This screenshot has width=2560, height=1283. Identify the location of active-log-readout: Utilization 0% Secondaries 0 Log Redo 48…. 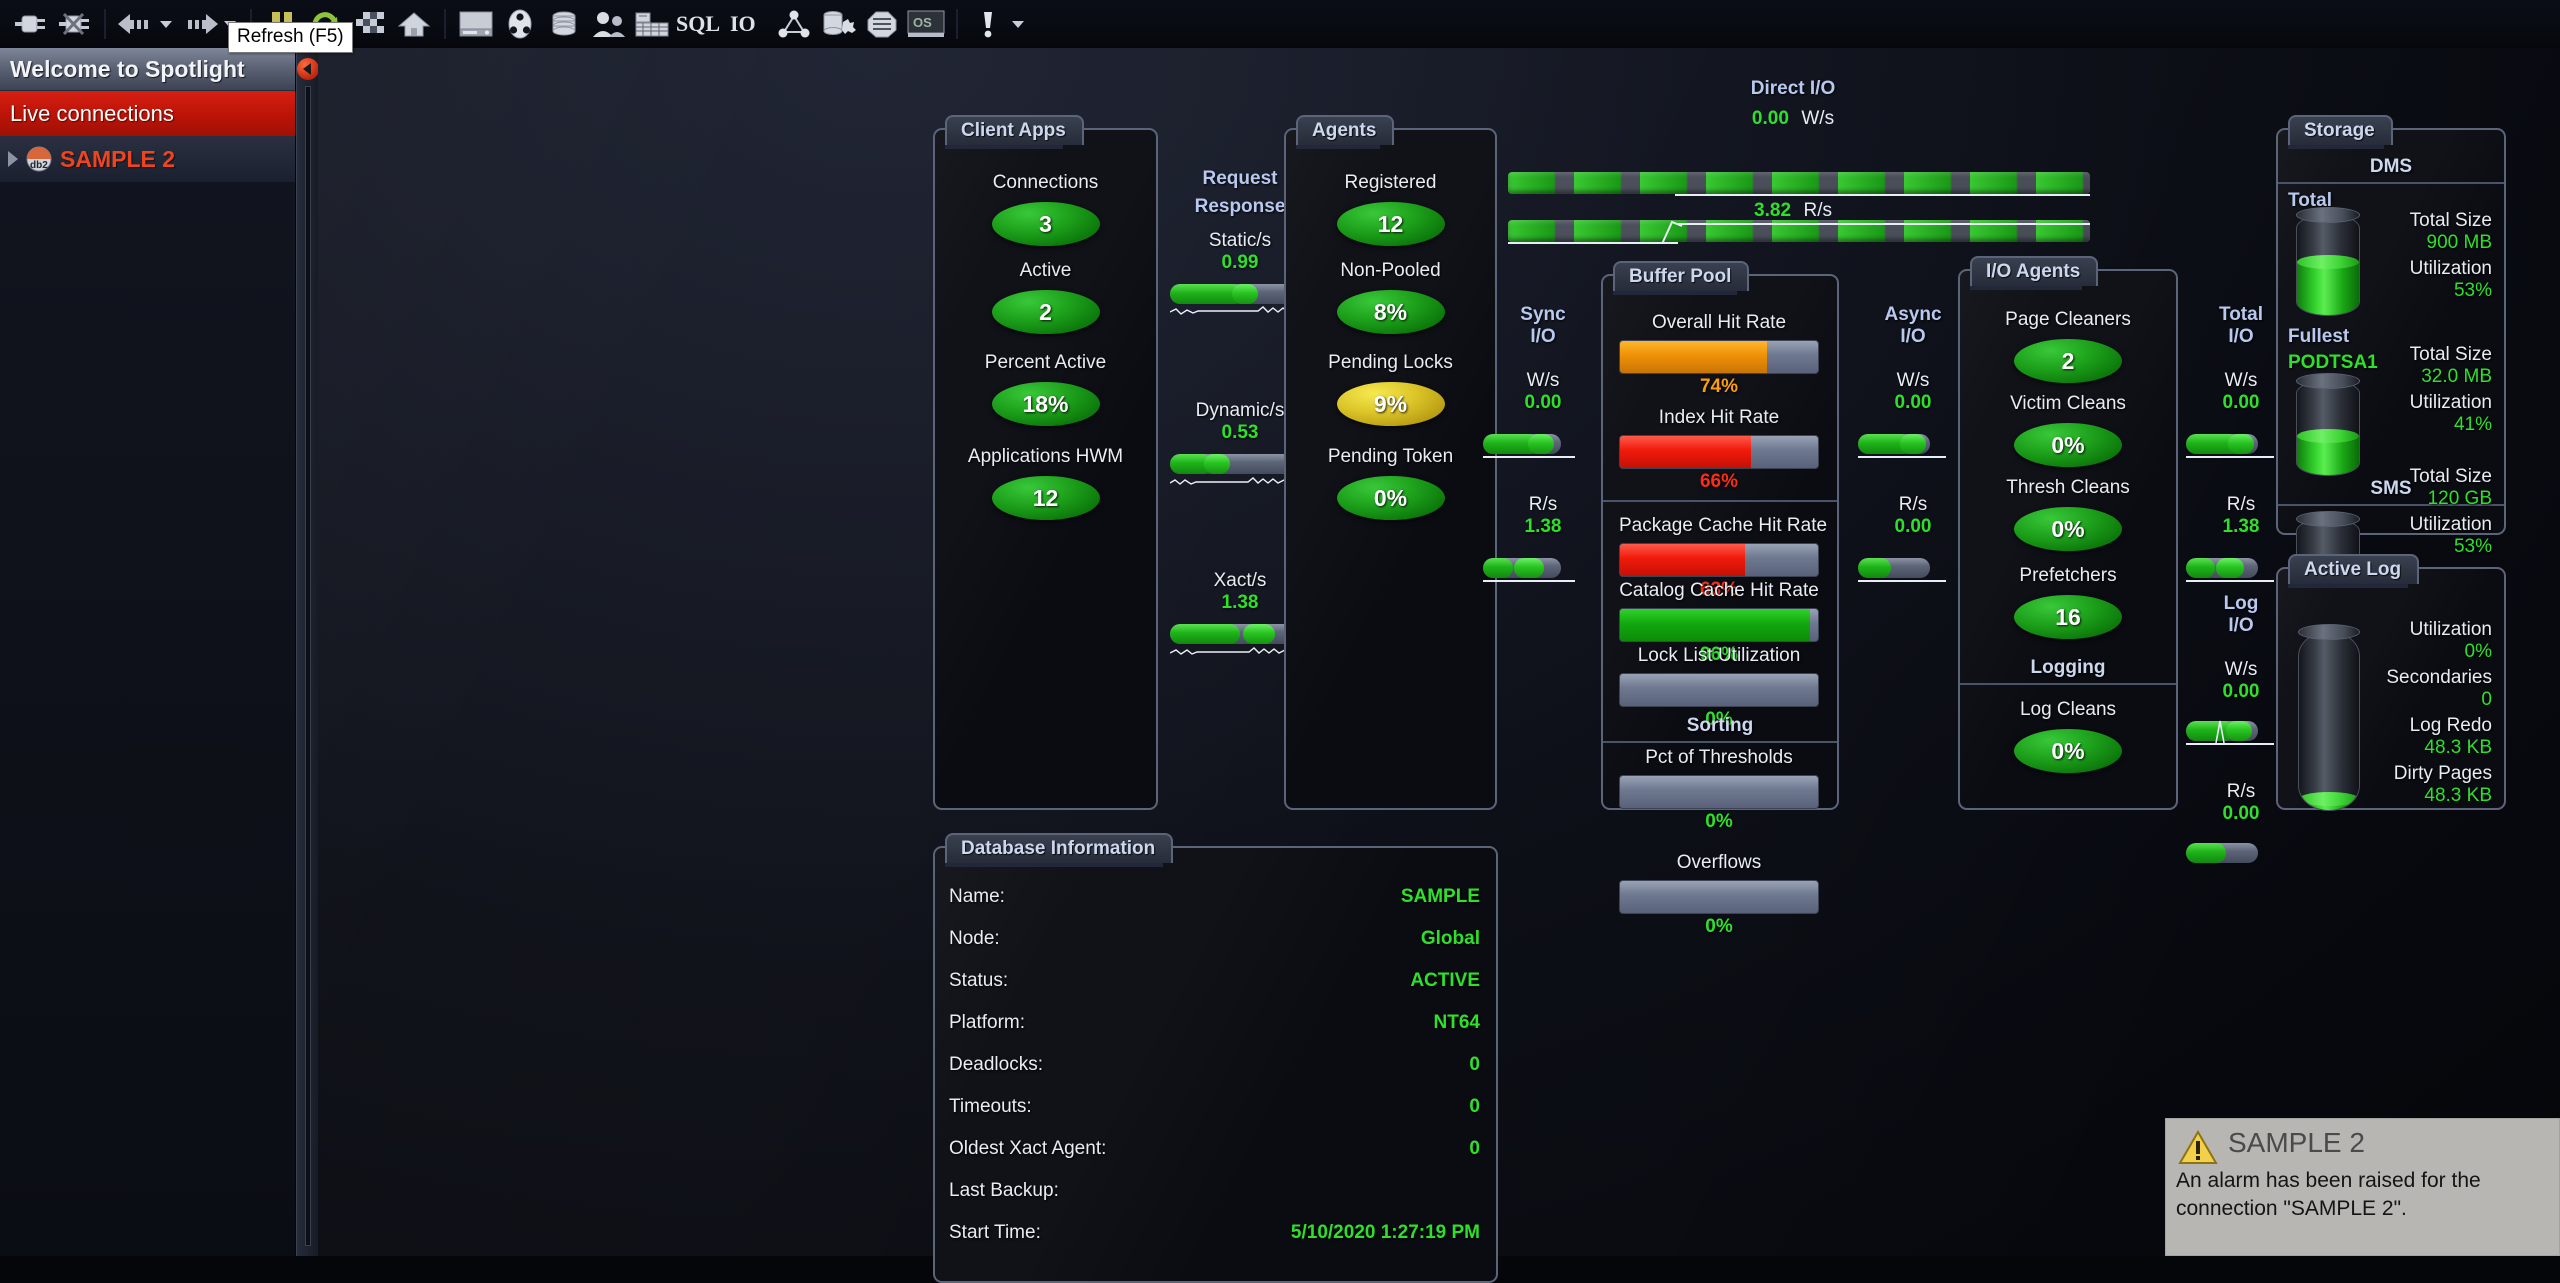
(2439, 712).